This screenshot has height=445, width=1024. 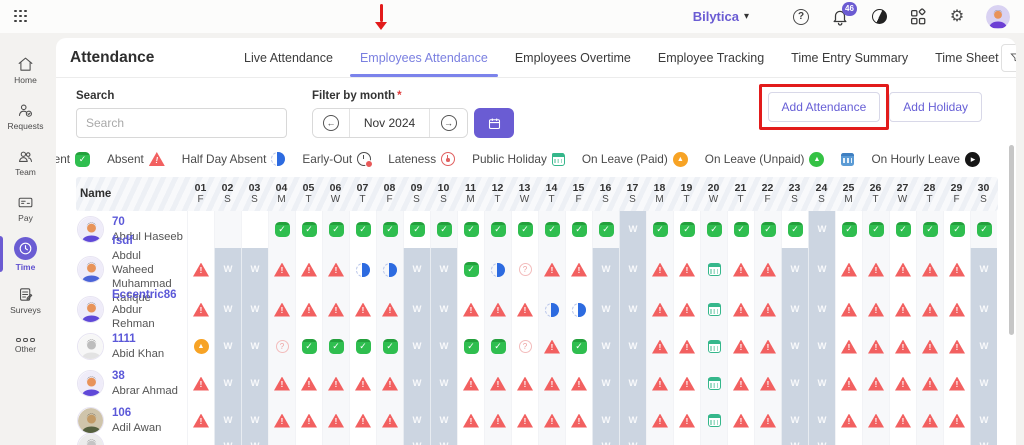 I want to click on tab-employee-tracking: Employee Tracking, so click(x=711, y=58).